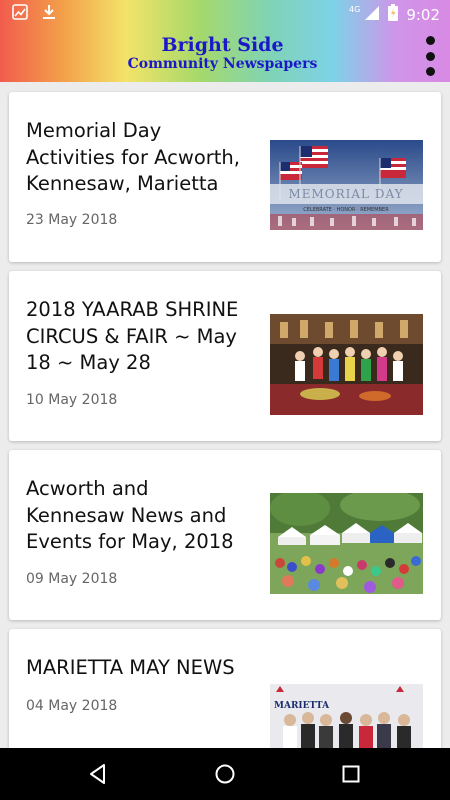 This screenshot has width=450, height=800. What do you see at coordinates (72, 400) in the screenshot?
I see `article-date: 10 May 2018` at bounding box center [72, 400].